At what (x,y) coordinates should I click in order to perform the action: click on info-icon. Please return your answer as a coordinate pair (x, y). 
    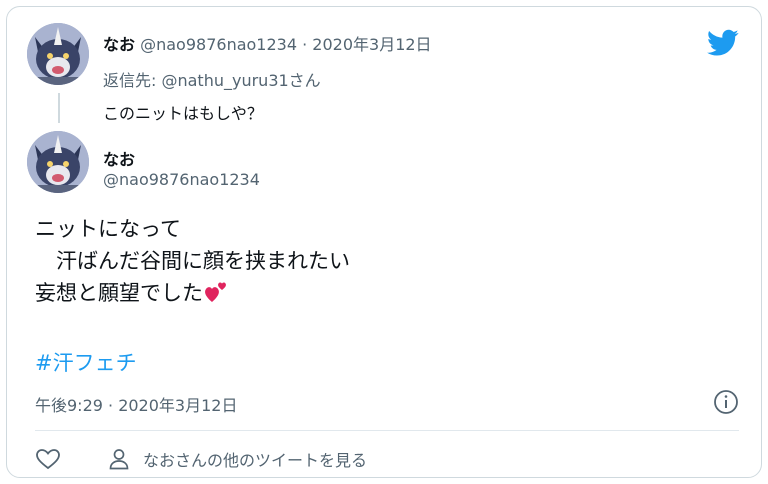
    Looking at the image, I should click on (726, 402).